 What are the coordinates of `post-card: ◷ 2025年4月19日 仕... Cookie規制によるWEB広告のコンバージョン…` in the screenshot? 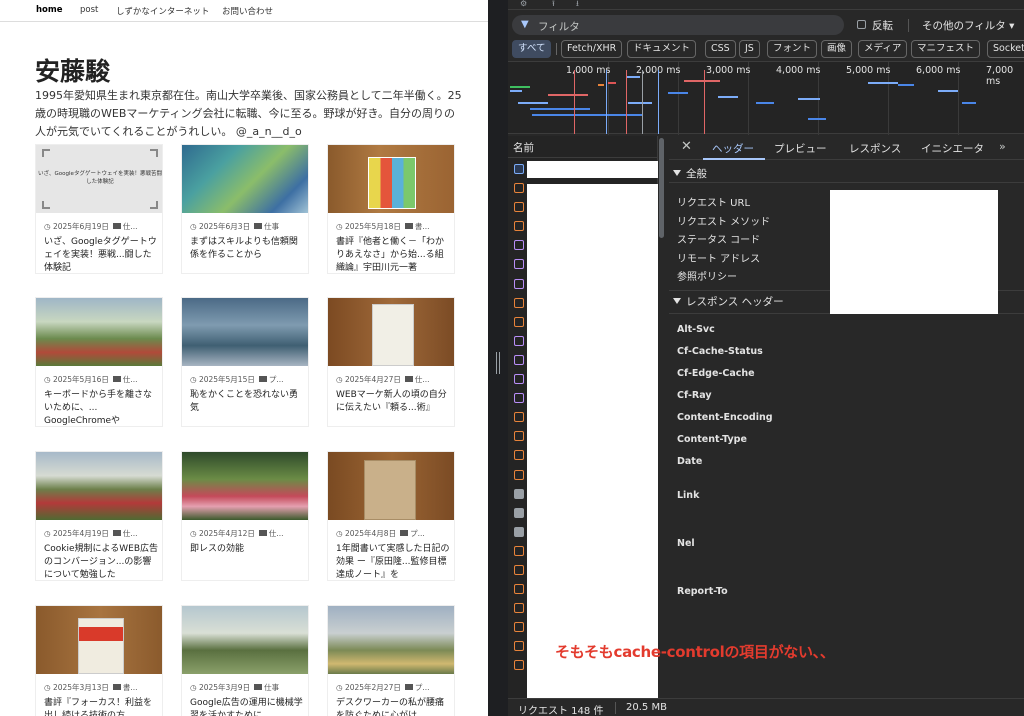 It's located at (99, 516).